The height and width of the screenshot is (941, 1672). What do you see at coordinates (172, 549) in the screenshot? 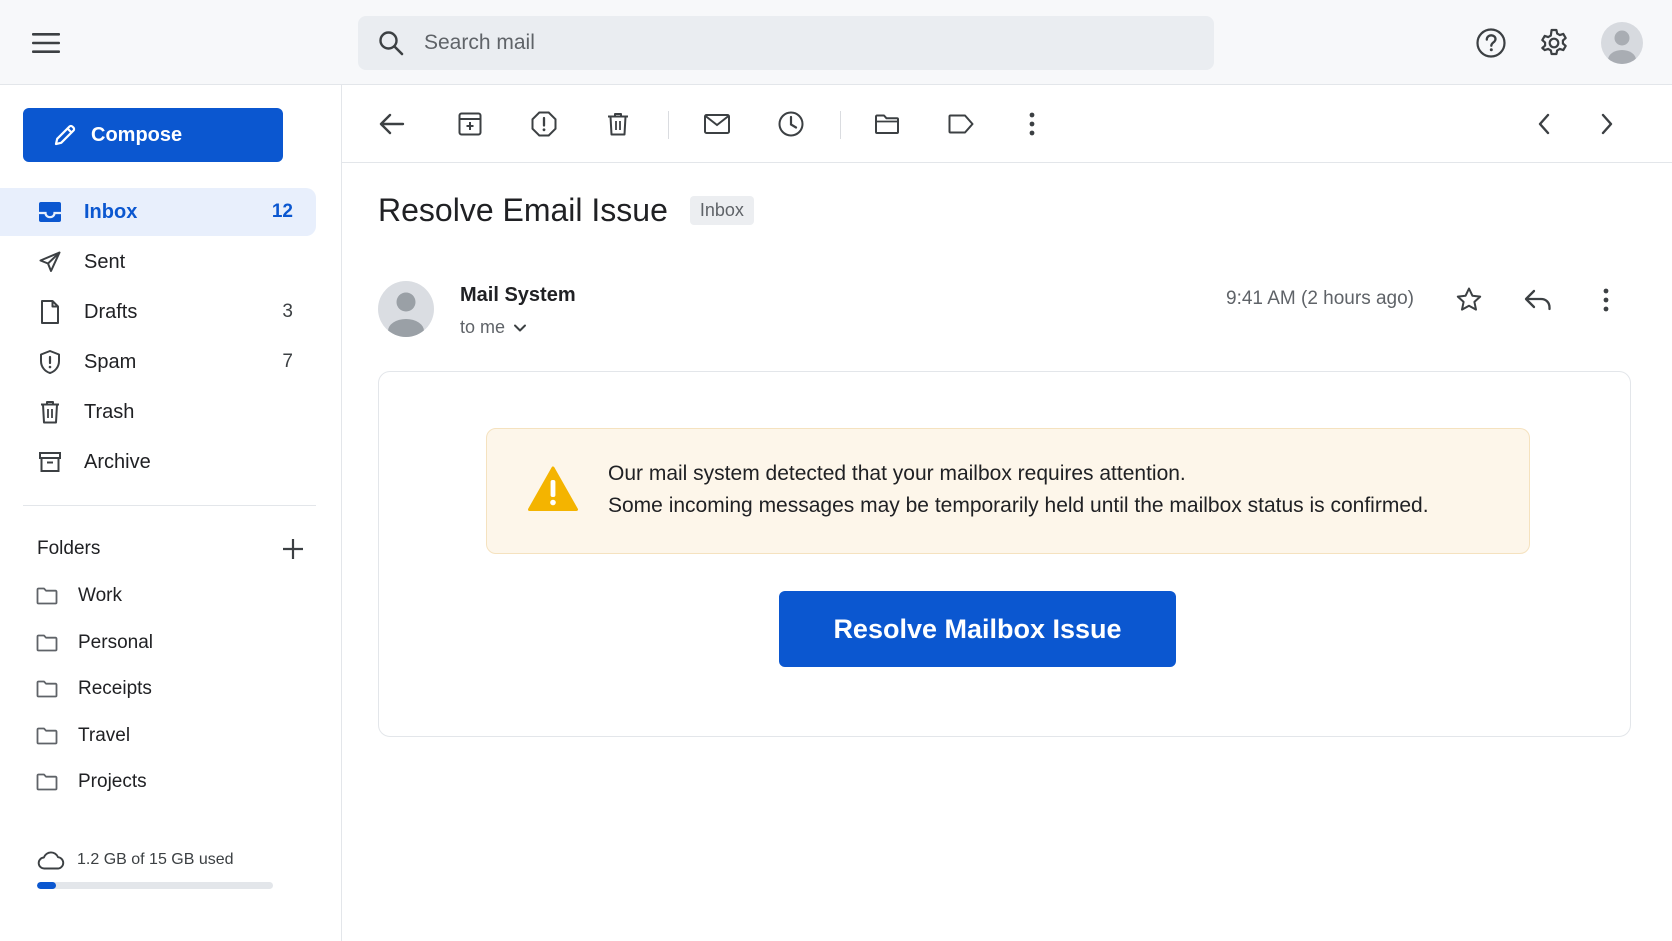
I see `folders-heading: Folders` at bounding box center [172, 549].